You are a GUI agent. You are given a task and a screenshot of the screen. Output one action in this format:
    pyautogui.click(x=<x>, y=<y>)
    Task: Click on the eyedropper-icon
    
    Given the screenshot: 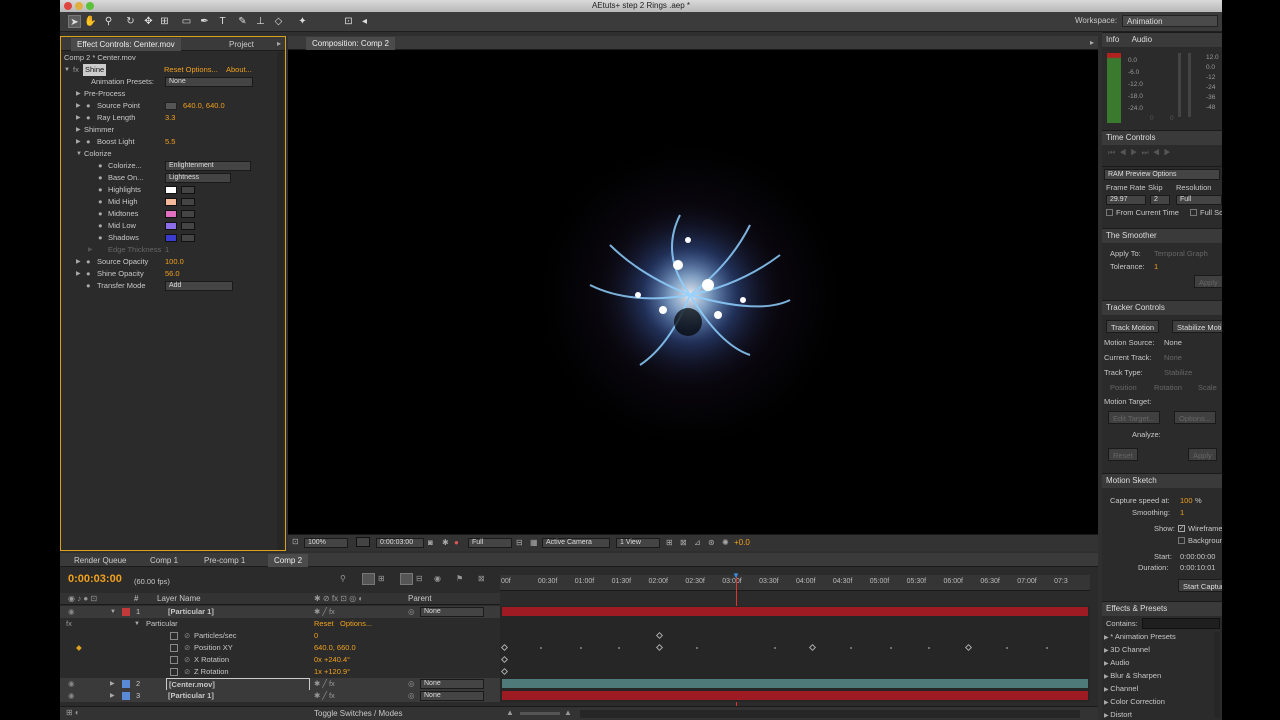 What is the action you would take?
    pyautogui.click(x=188, y=238)
    